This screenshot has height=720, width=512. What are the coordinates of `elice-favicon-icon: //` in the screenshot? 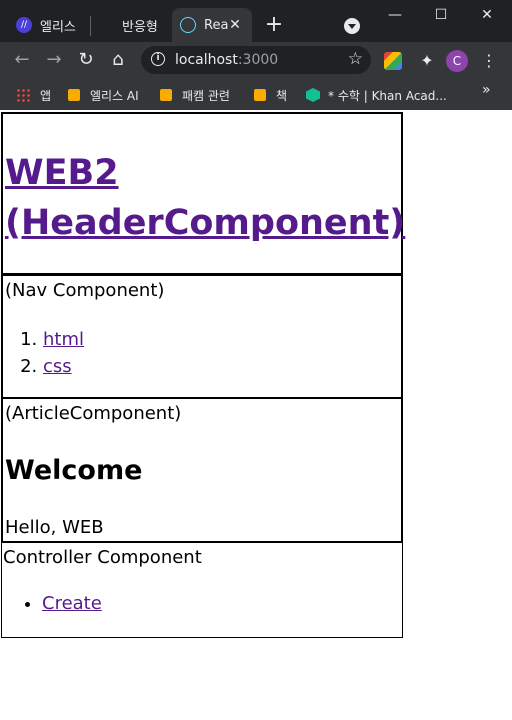 It's located at (24, 25).